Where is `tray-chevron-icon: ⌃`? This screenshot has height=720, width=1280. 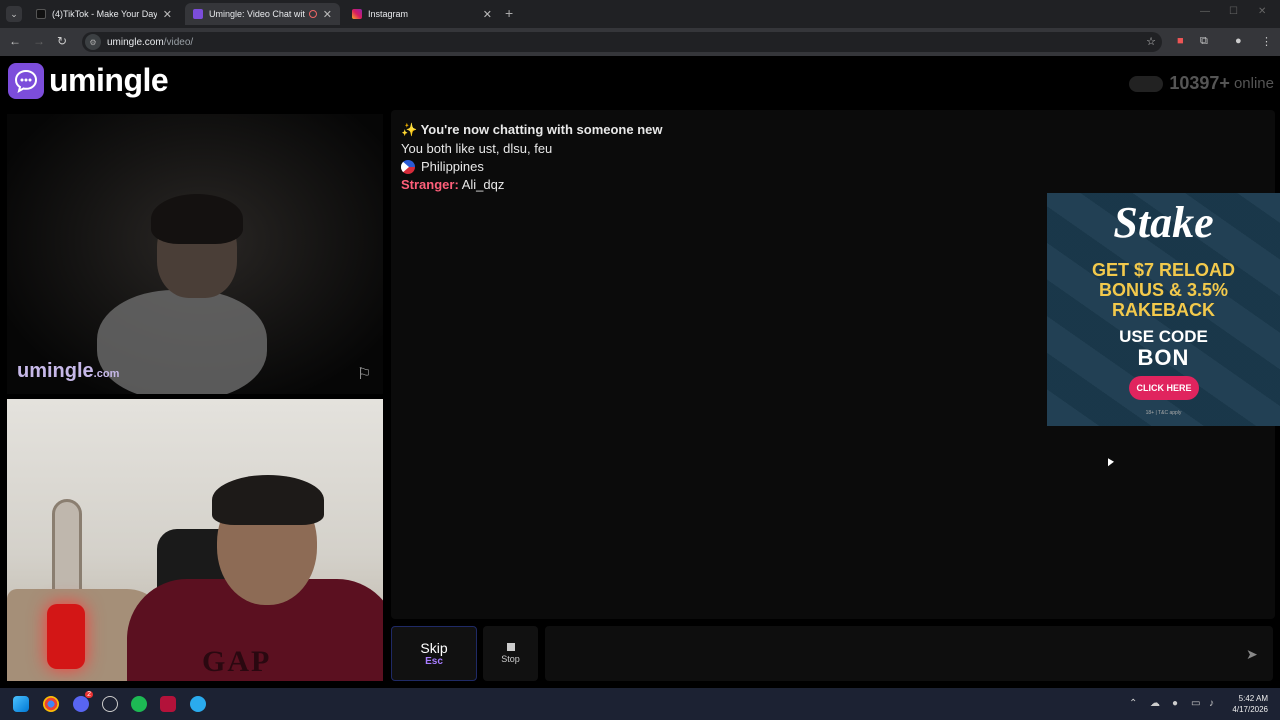
tray-chevron-icon: ⌃ is located at coordinates (1133, 703).